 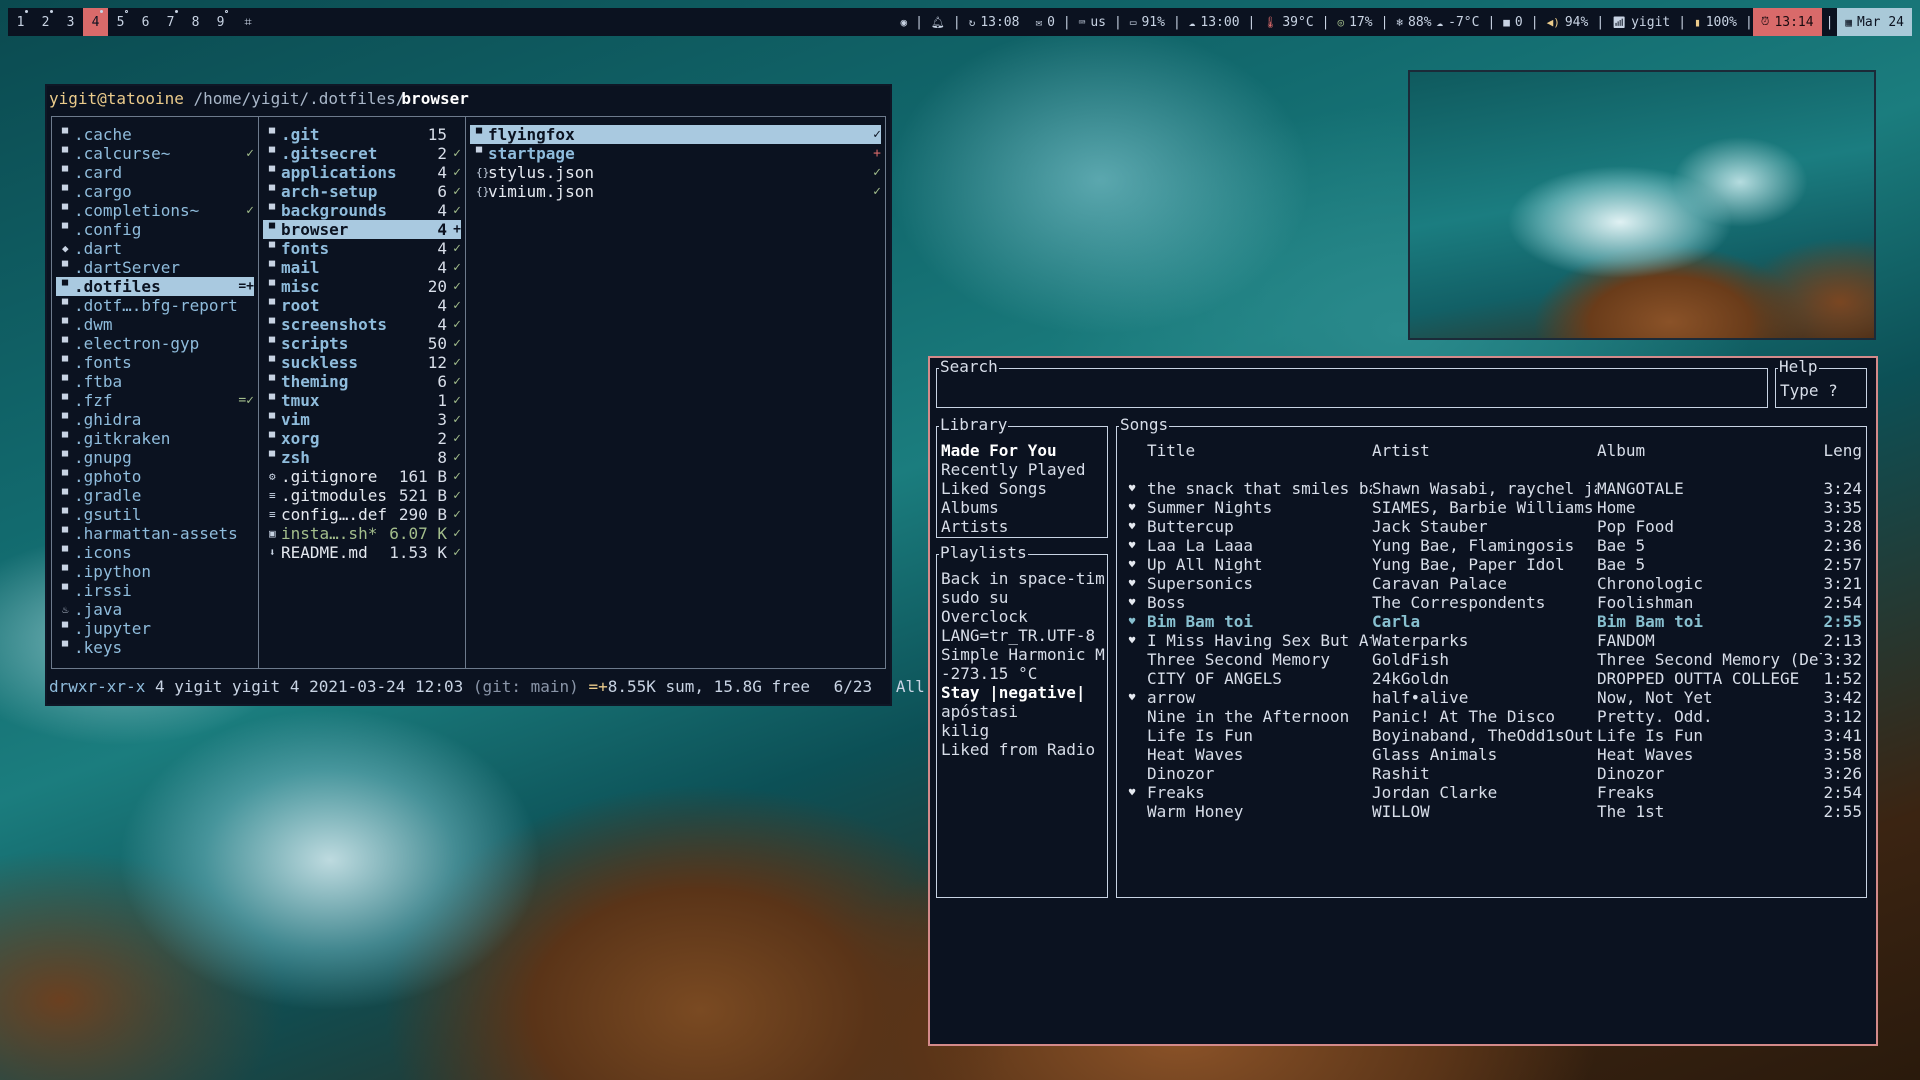 I want to click on directory-entry: ▀ root 4 ✓, so click(x=362, y=305).